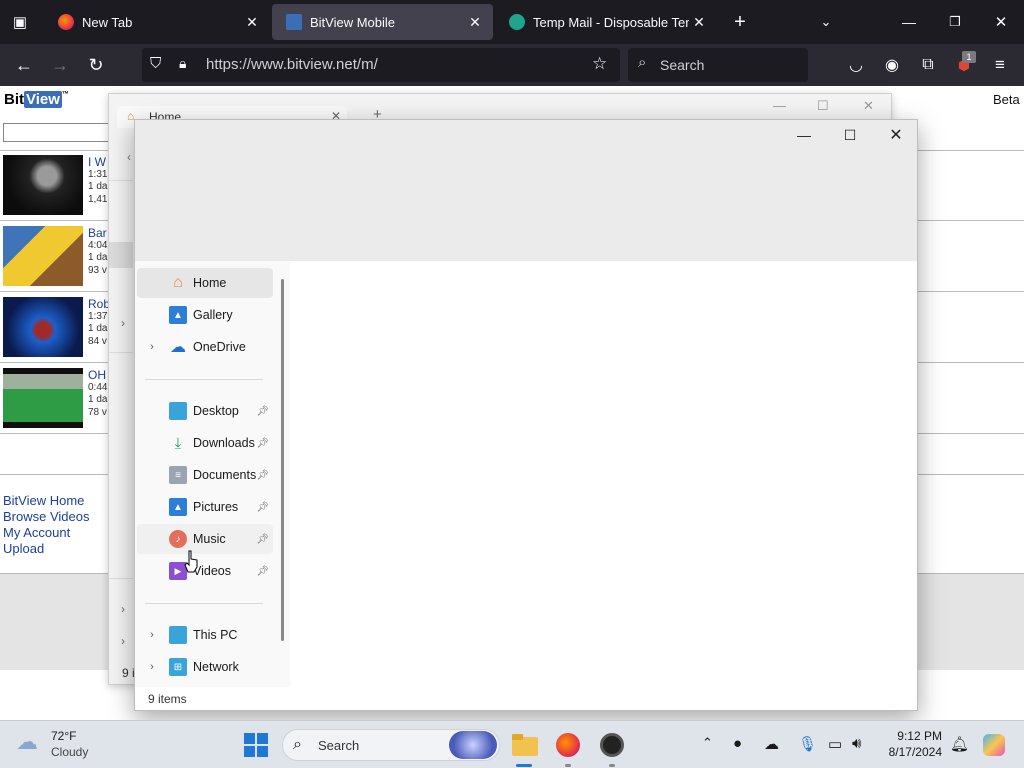  Describe the element at coordinates (914, 736) in the screenshot. I see `clock-time: 9:12 PM` at that location.